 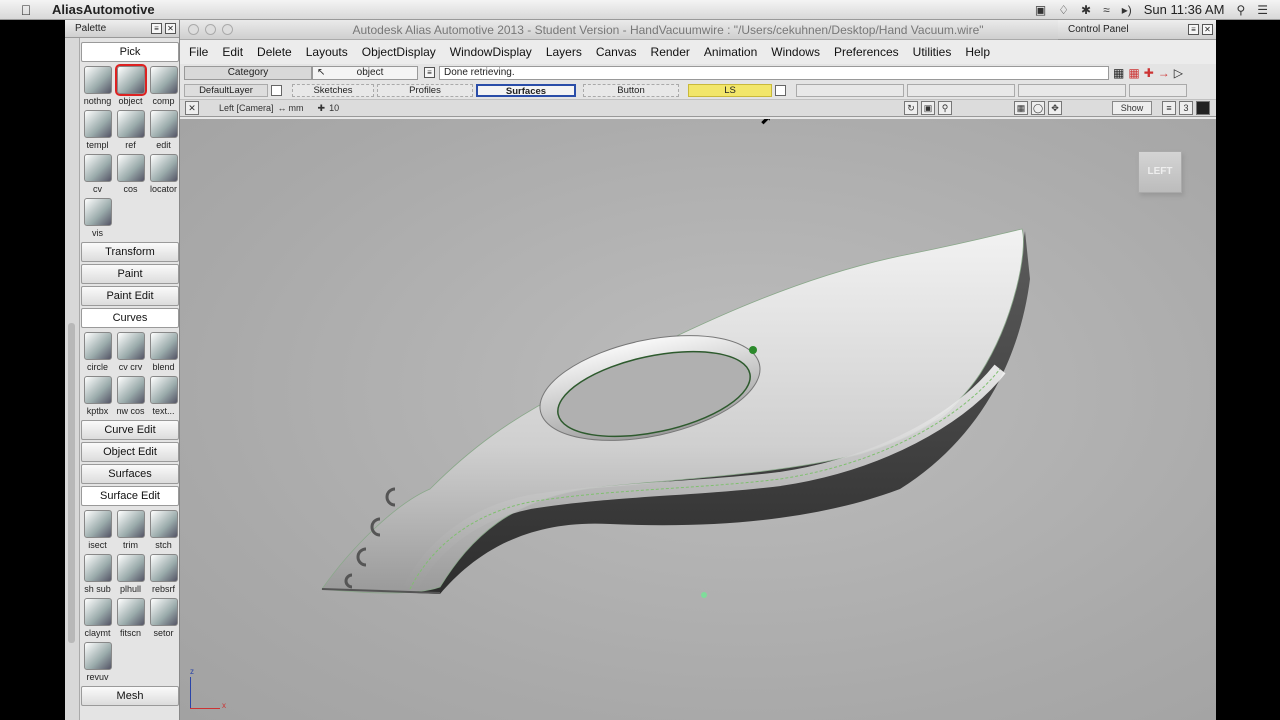 What do you see at coordinates (932, 52) in the screenshot?
I see `menu-utilities: Utilities` at bounding box center [932, 52].